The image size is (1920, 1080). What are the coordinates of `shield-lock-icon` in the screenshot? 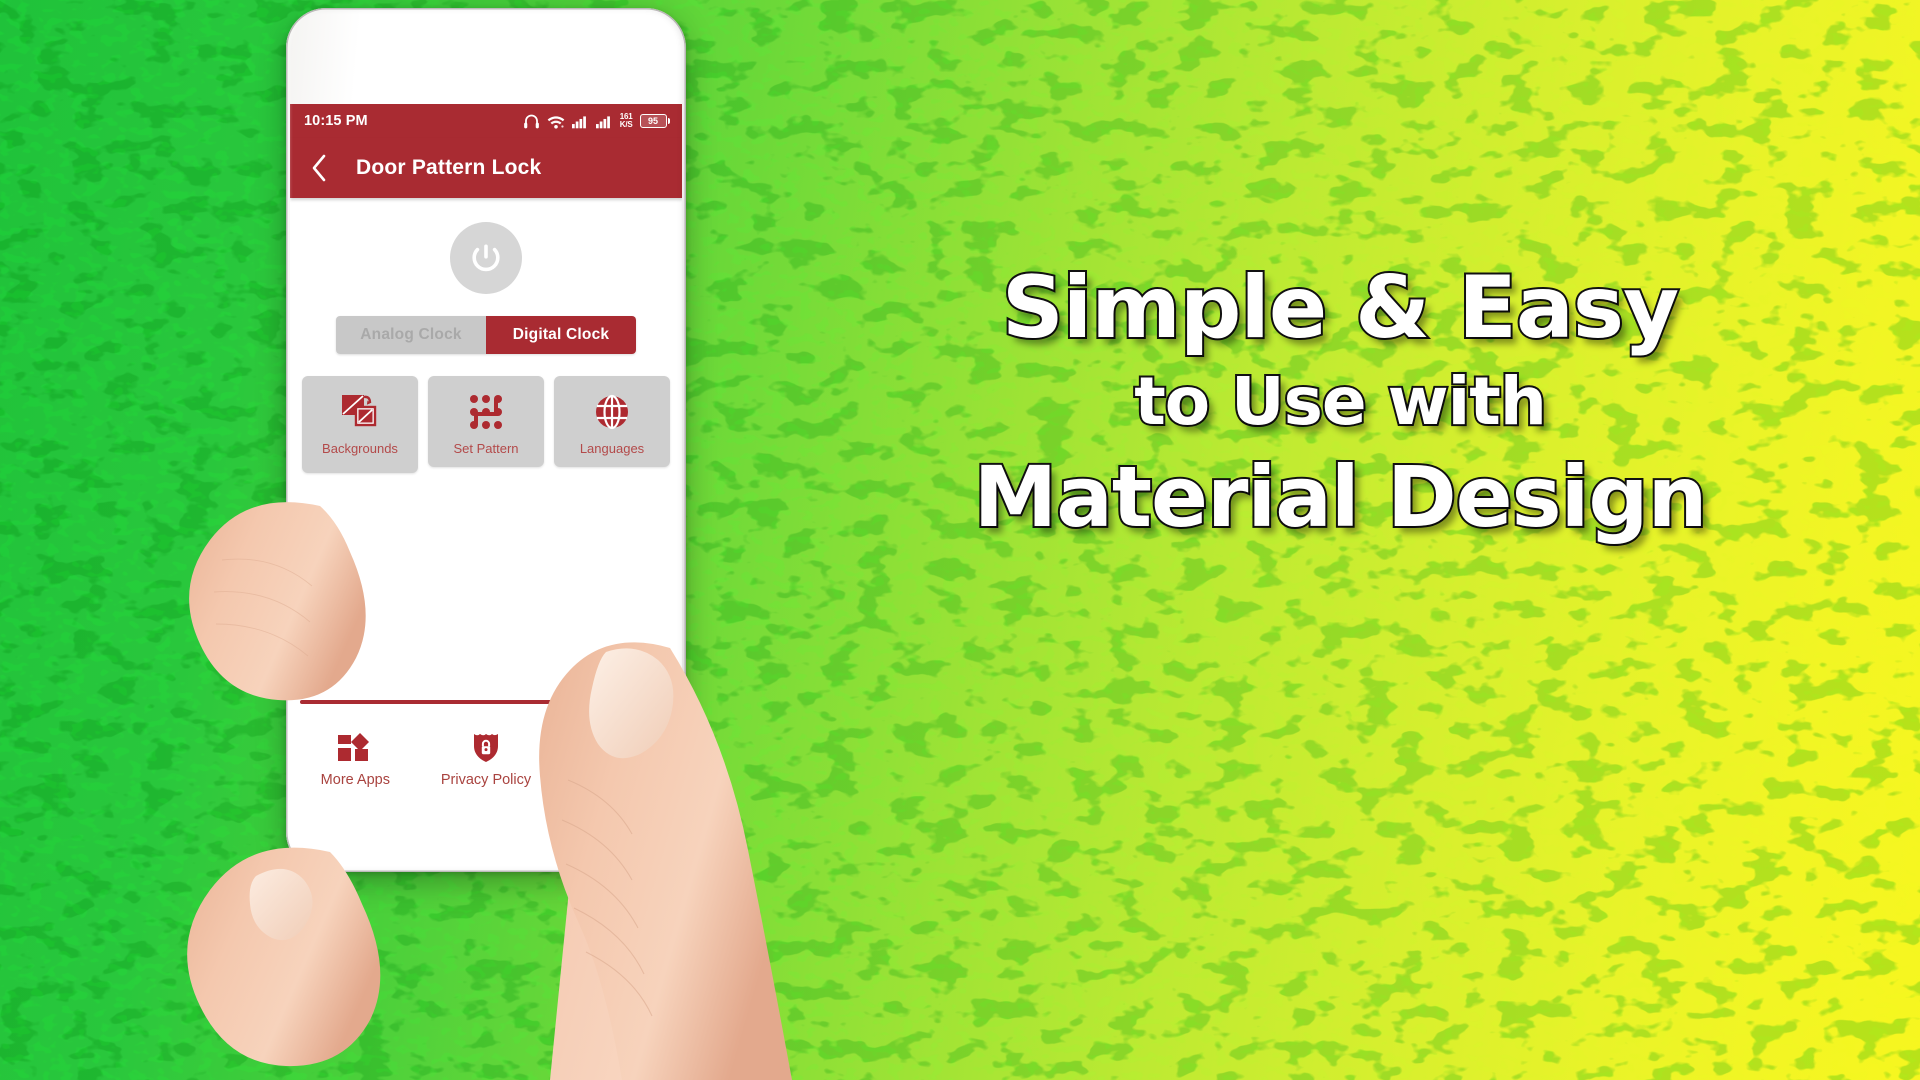 It's located at (486, 748).